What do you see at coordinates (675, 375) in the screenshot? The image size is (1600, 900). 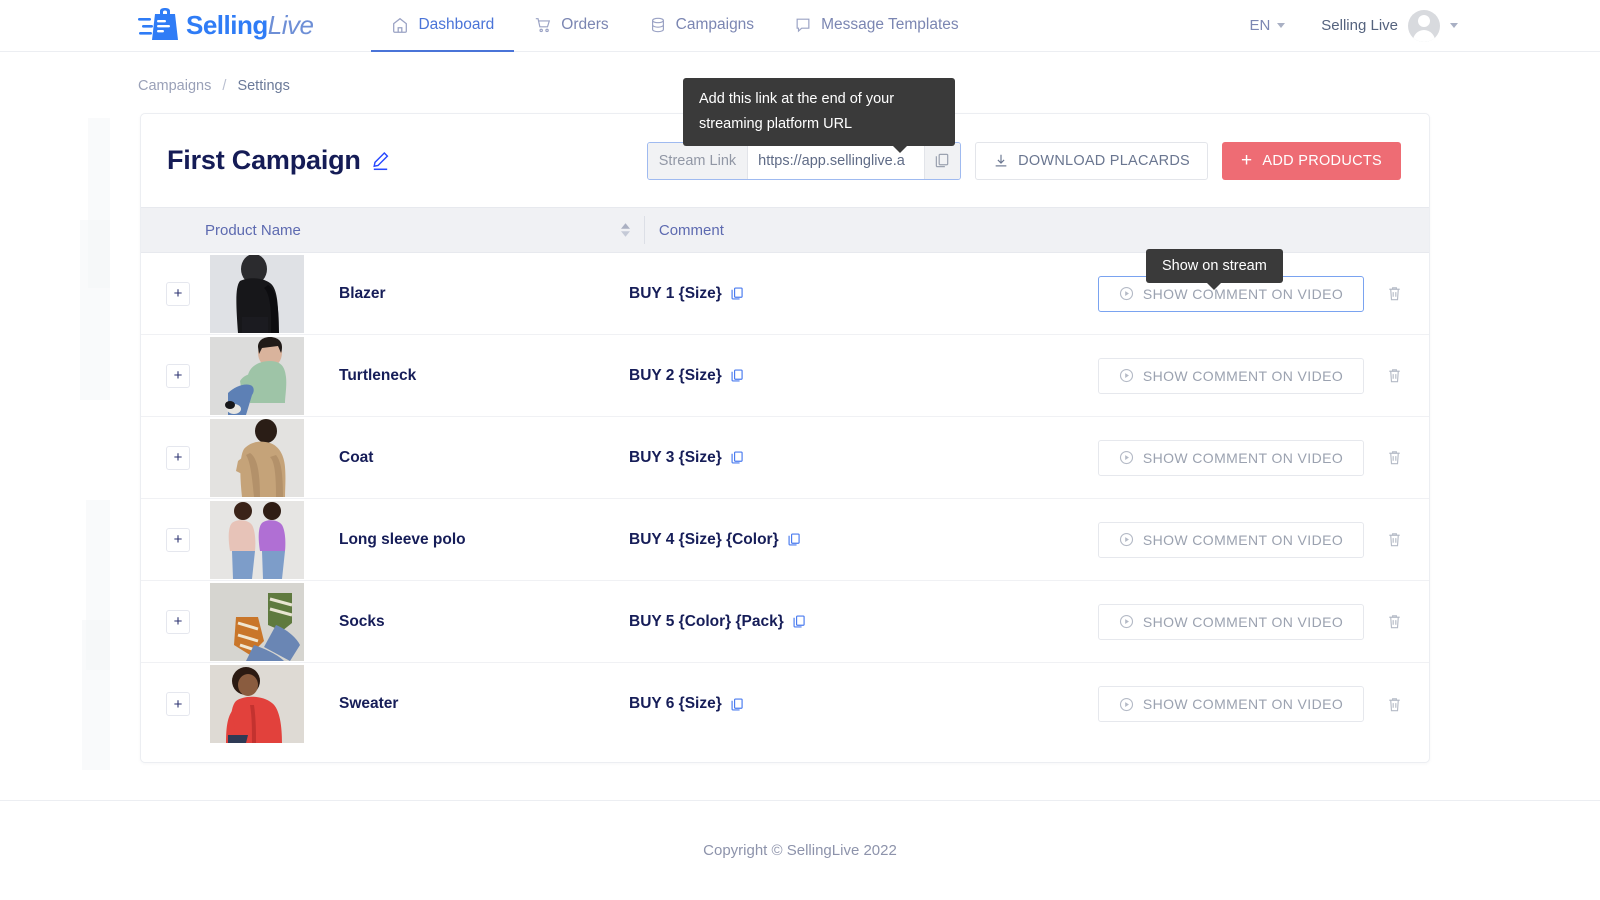 I see `comment-text: BUY 2 {Size}` at bounding box center [675, 375].